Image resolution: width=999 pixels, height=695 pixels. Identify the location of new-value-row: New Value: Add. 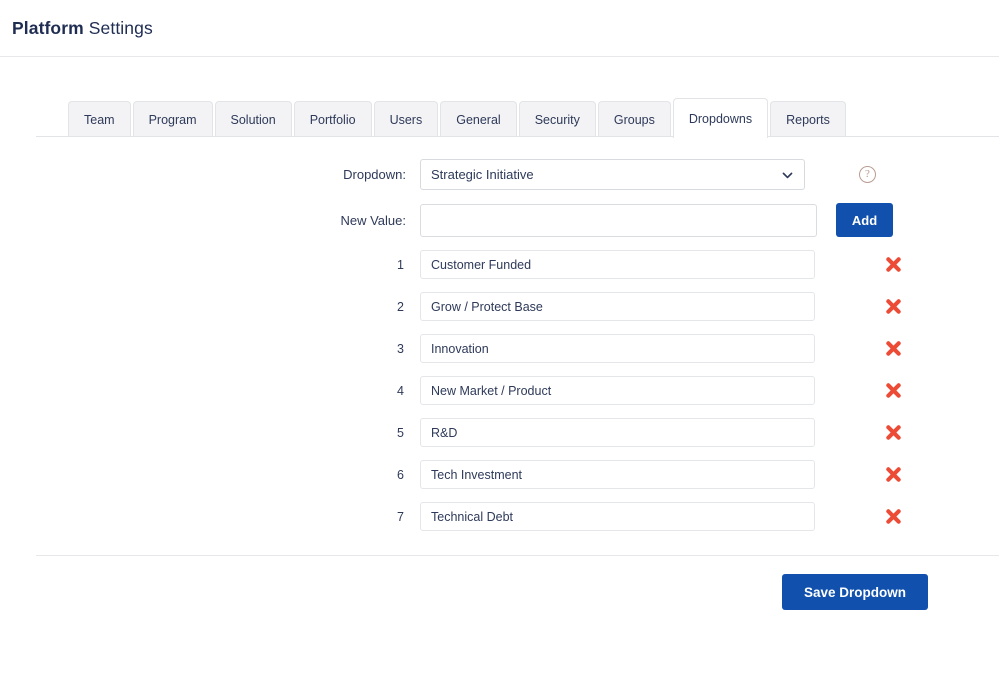
(499, 220).